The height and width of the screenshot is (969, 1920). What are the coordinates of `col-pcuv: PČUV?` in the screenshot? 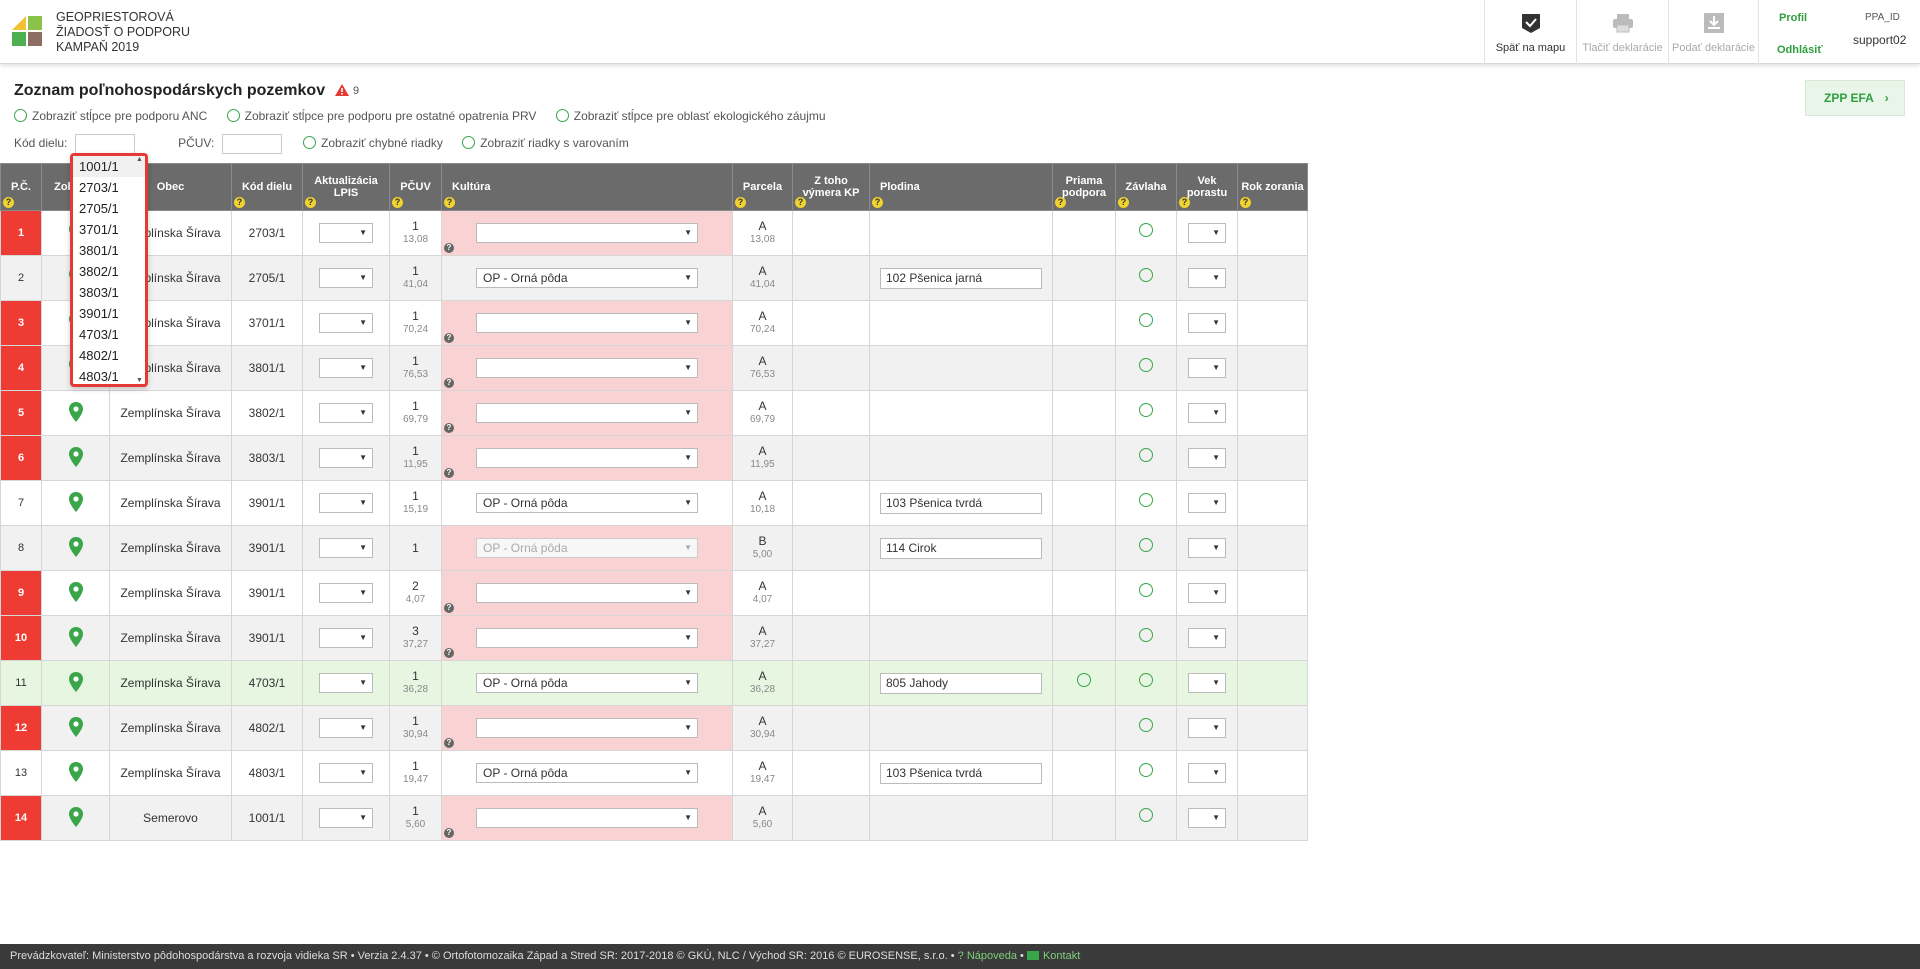 It's located at (415, 187).